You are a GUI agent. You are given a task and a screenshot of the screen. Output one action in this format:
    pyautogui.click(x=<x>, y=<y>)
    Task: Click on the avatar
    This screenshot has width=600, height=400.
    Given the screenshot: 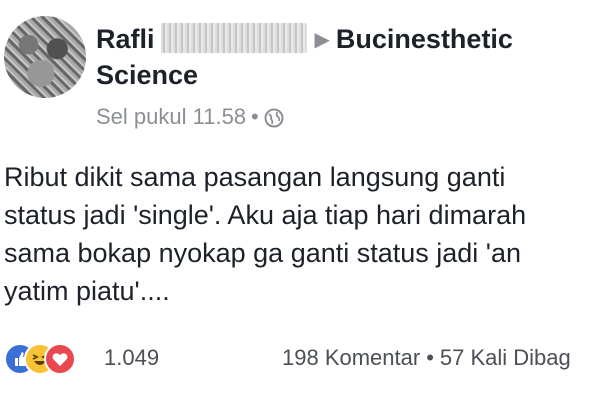 What is the action you would take?
    pyautogui.click(x=45, y=57)
    